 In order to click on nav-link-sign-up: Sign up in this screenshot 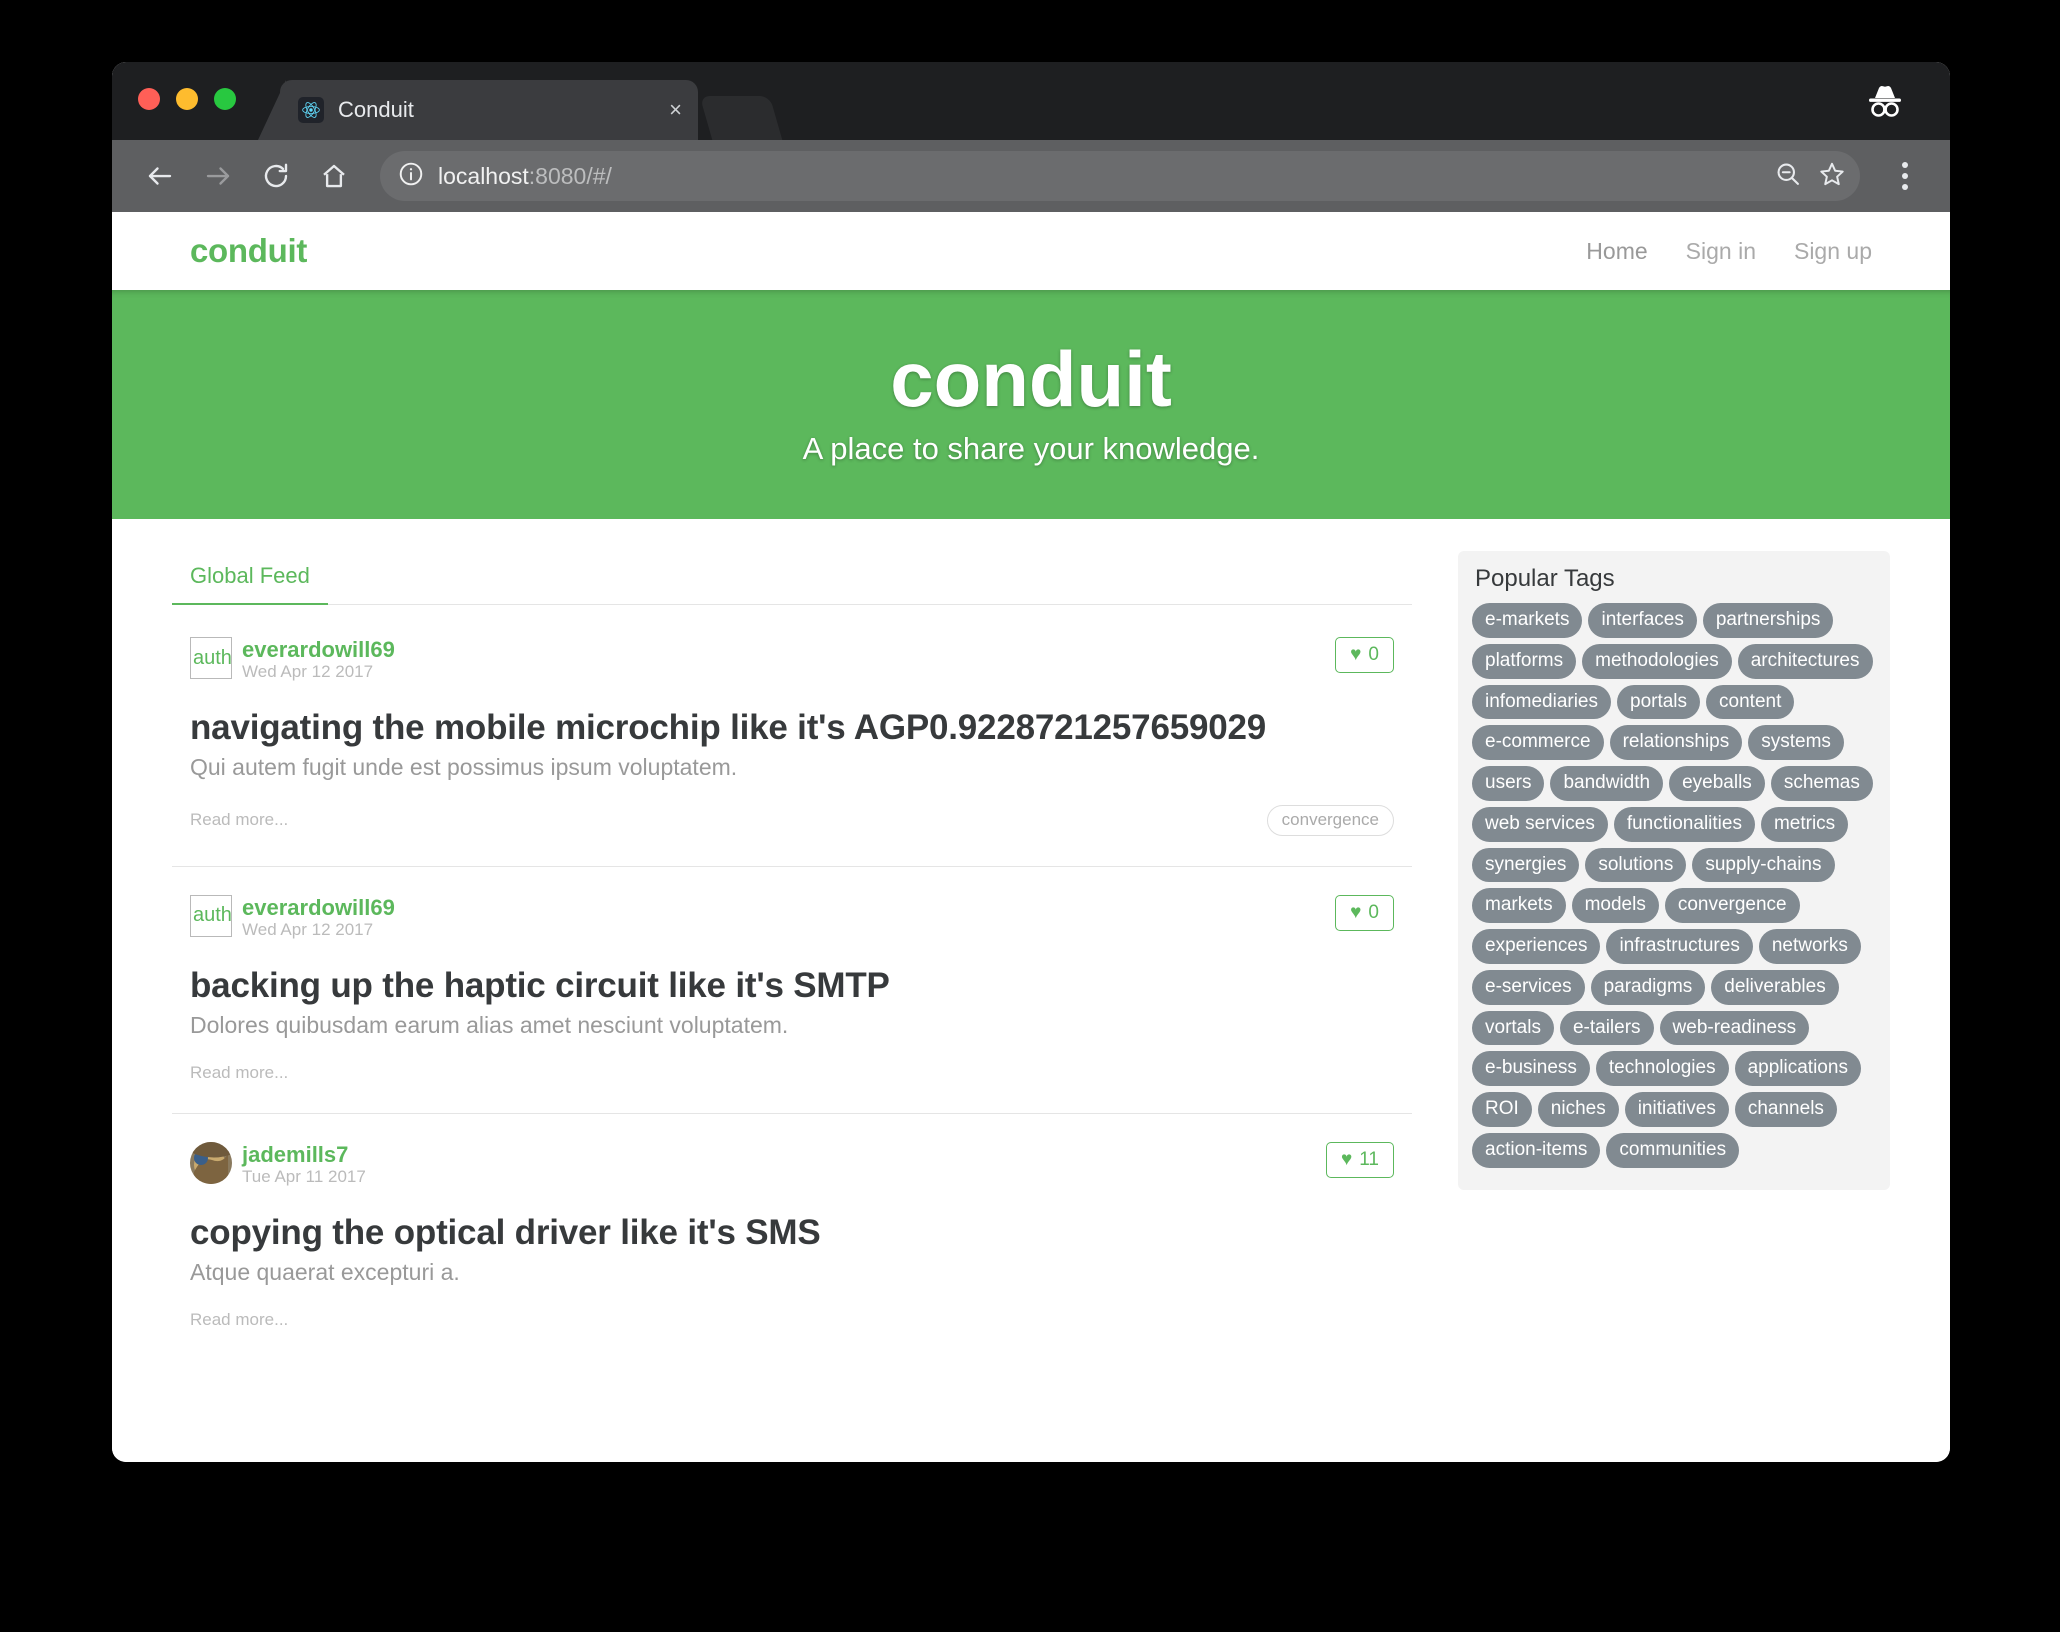, I will do `click(1833, 251)`.